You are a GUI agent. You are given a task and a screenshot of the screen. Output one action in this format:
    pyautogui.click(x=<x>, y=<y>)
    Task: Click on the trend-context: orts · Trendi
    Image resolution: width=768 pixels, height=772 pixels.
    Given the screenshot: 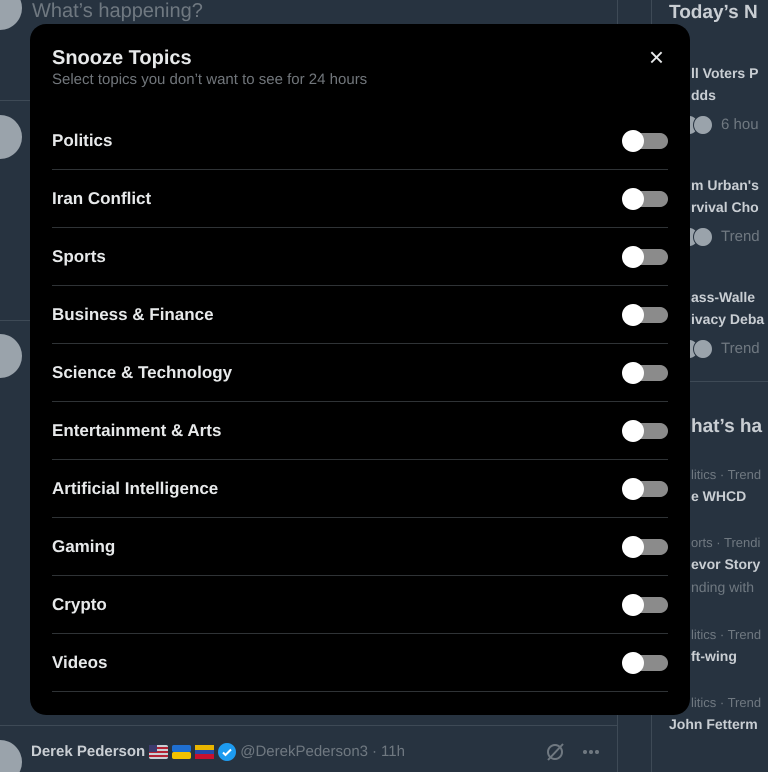 What is the action you would take?
    pyautogui.click(x=726, y=543)
    